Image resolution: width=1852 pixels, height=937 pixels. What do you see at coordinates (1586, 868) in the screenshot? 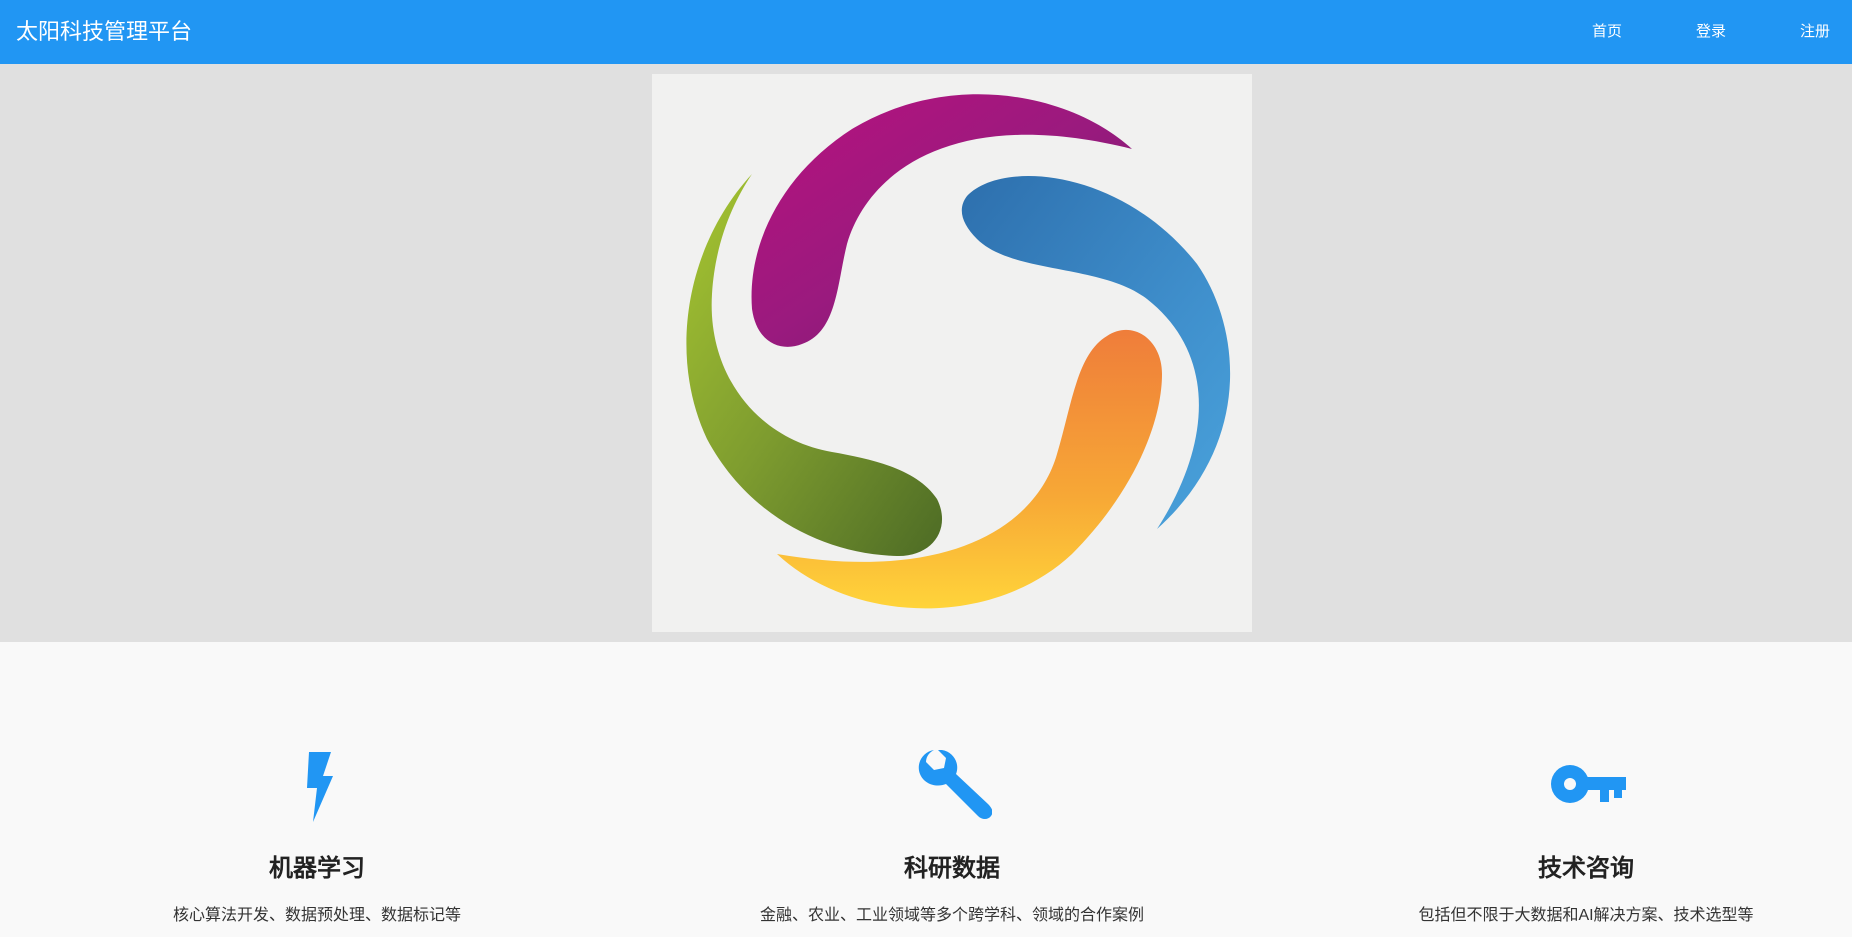
I see `feature-title: 技术咨询` at bounding box center [1586, 868].